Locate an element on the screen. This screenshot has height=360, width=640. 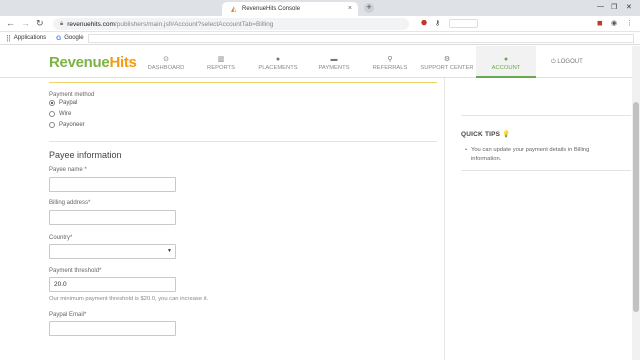
logout-button: ⏻ LOGOUT is located at coordinates (567, 62).